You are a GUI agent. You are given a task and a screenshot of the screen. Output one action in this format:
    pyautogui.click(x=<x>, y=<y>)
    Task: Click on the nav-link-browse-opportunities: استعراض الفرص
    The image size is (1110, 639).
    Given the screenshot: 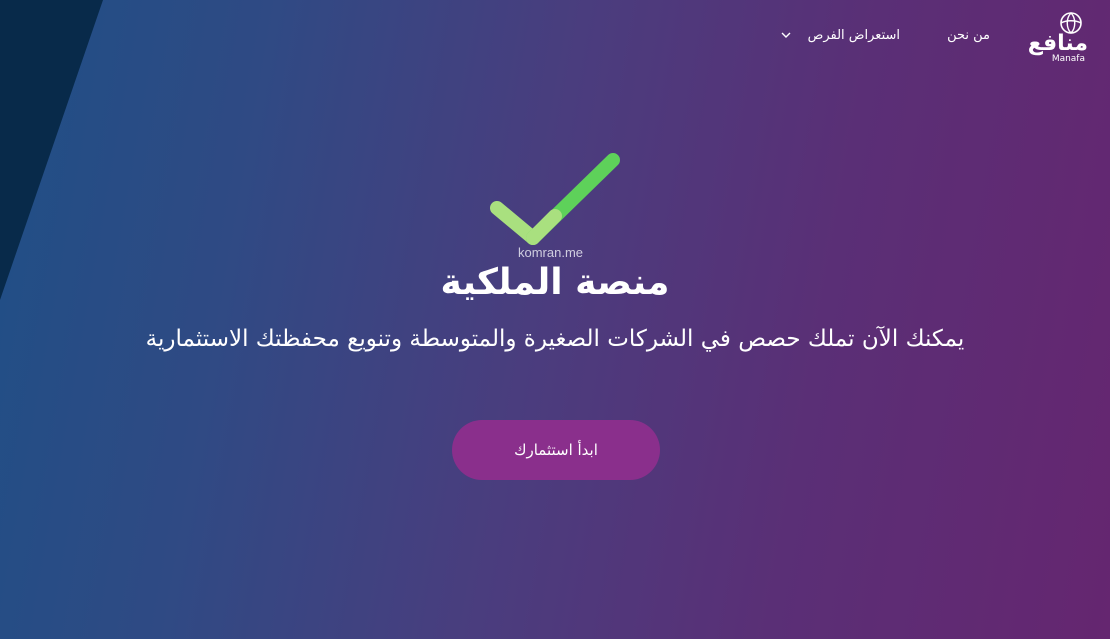 What is the action you would take?
    pyautogui.click(x=854, y=35)
    